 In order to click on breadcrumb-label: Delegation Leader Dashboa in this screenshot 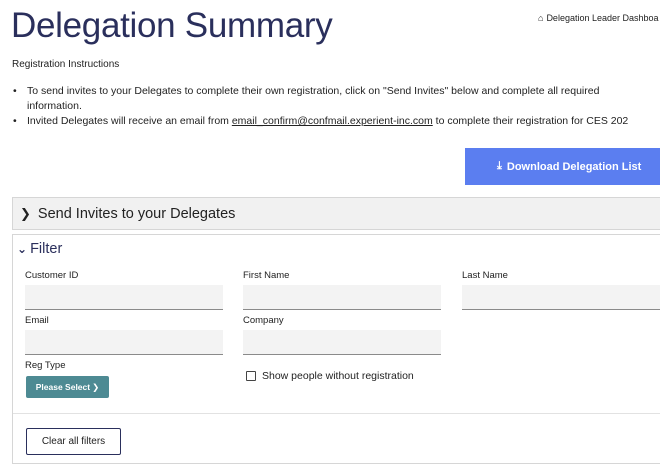, I will do `click(602, 18)`.